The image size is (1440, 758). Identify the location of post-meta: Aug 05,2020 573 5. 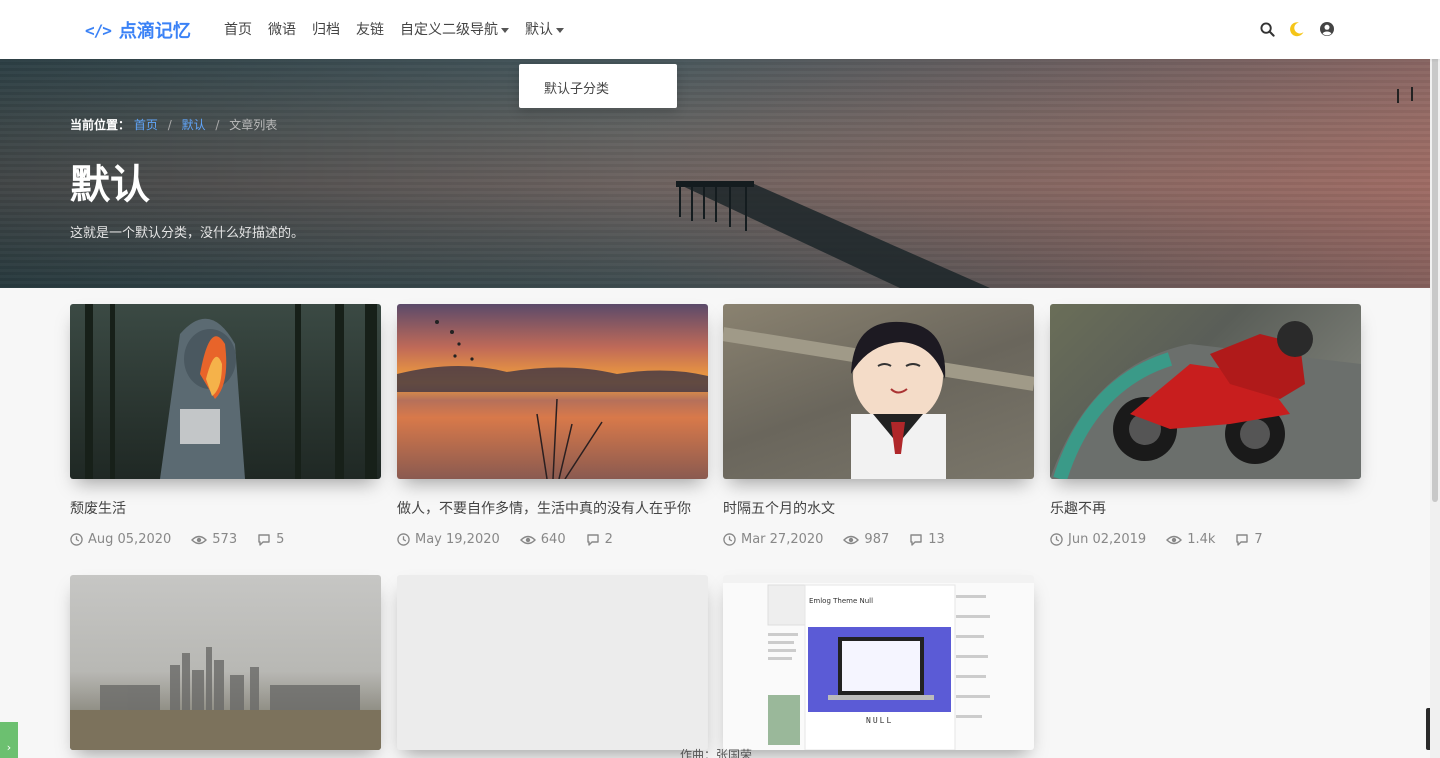
(225, 539).